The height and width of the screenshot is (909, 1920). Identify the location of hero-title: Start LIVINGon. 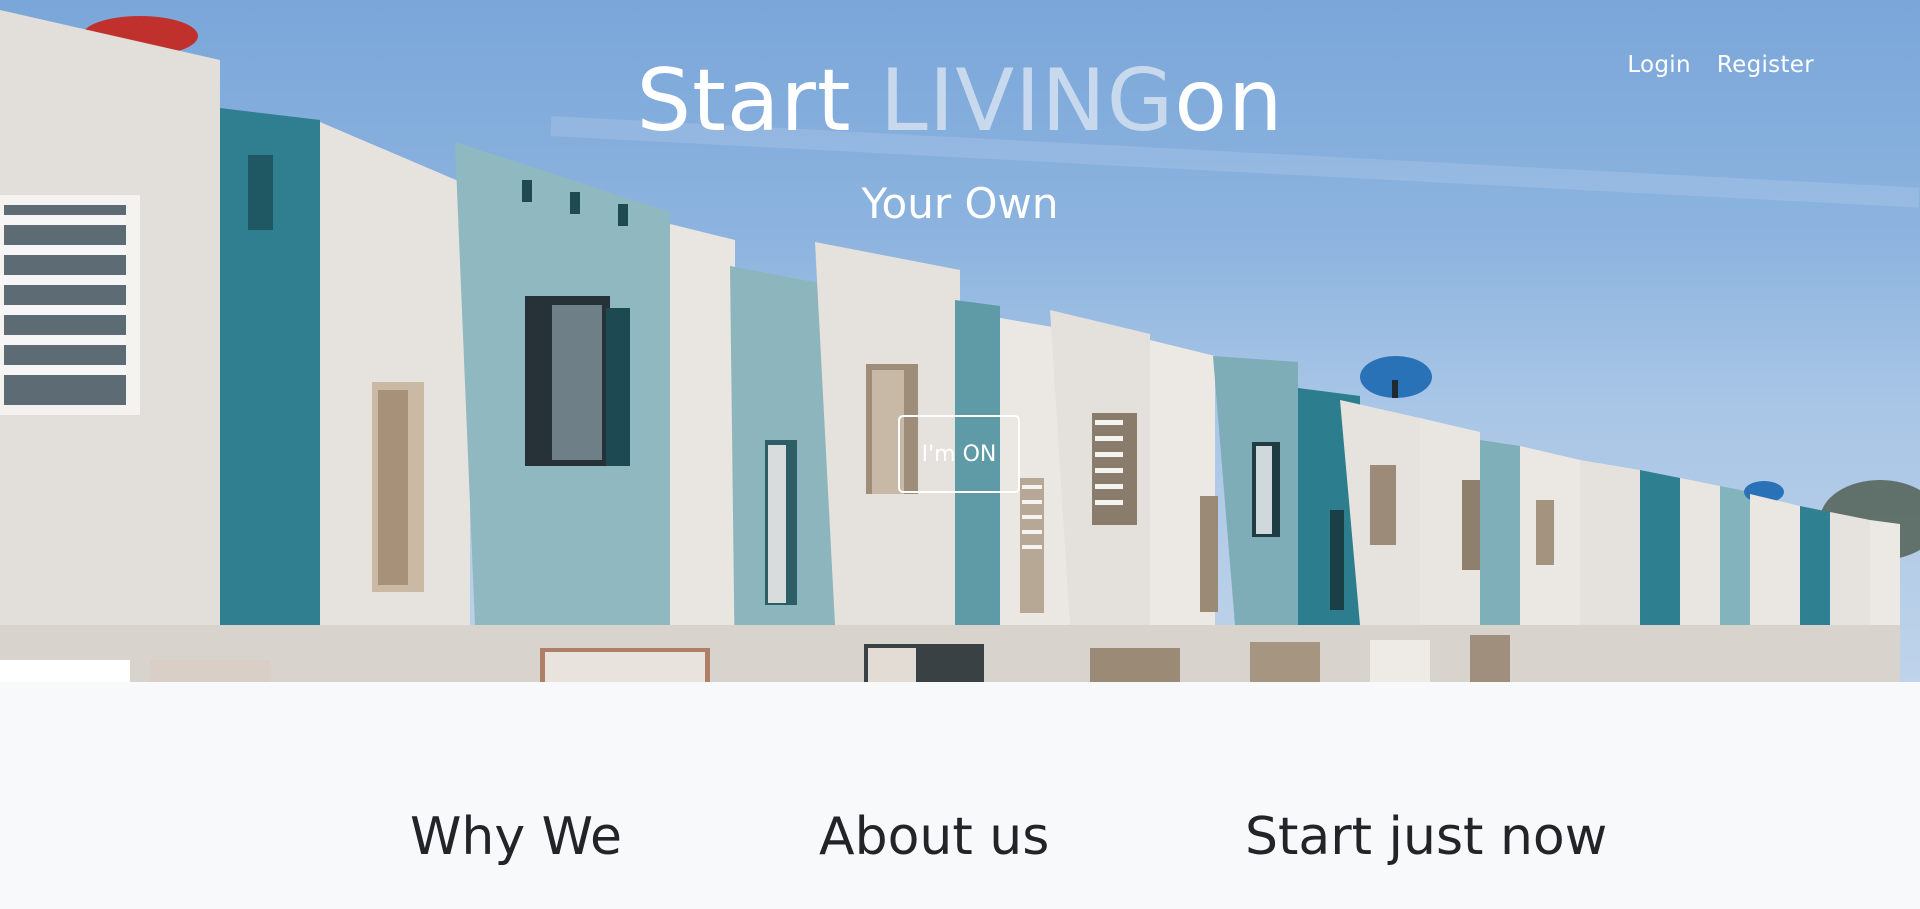
(960, 101).